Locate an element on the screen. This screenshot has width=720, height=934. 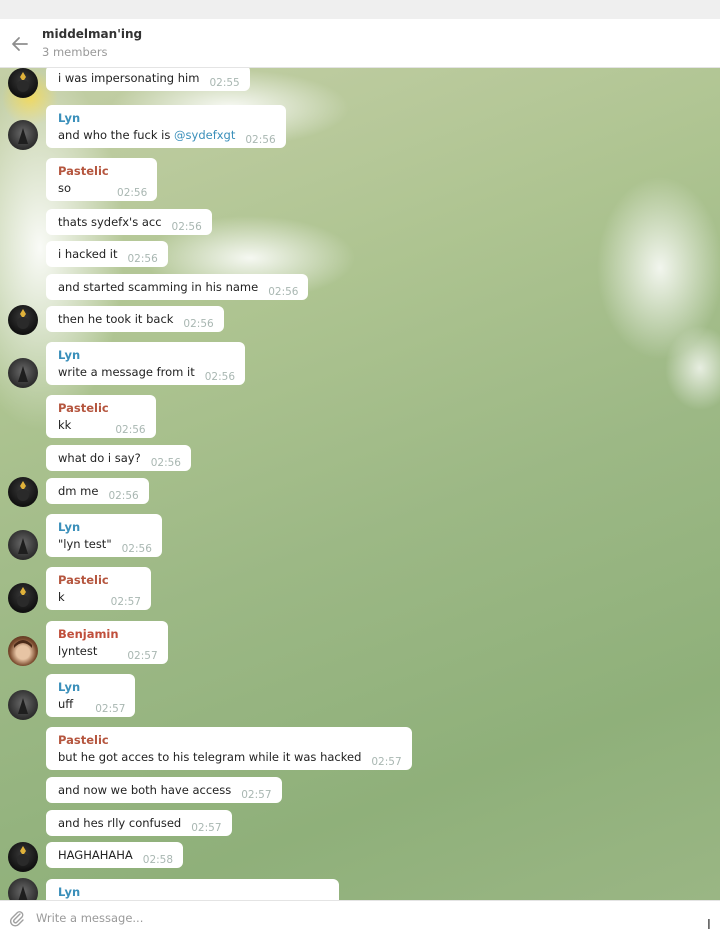
message-time: 02:58 is located at coordinates (158, 860).